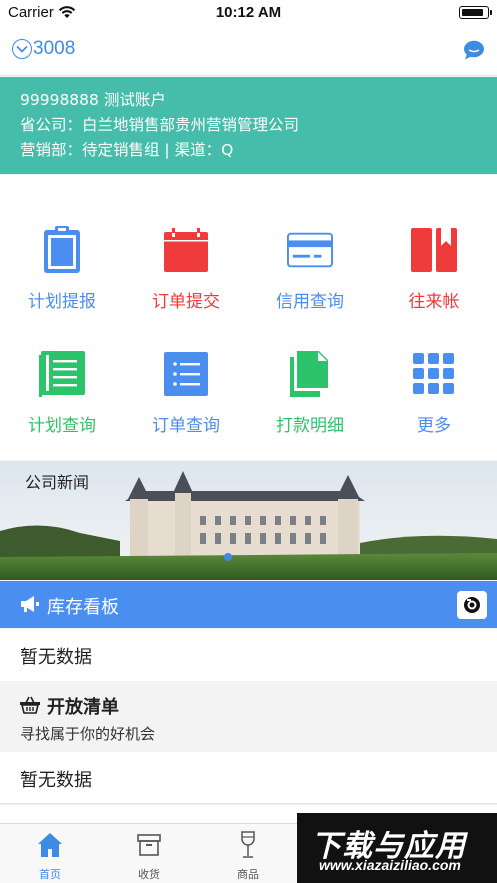 The image size is (497, 883). What do you see at coordinates (62, 411) in the screenshot?
I see `menu-plan-query: 计划查询` at bounding box center [62, 411].